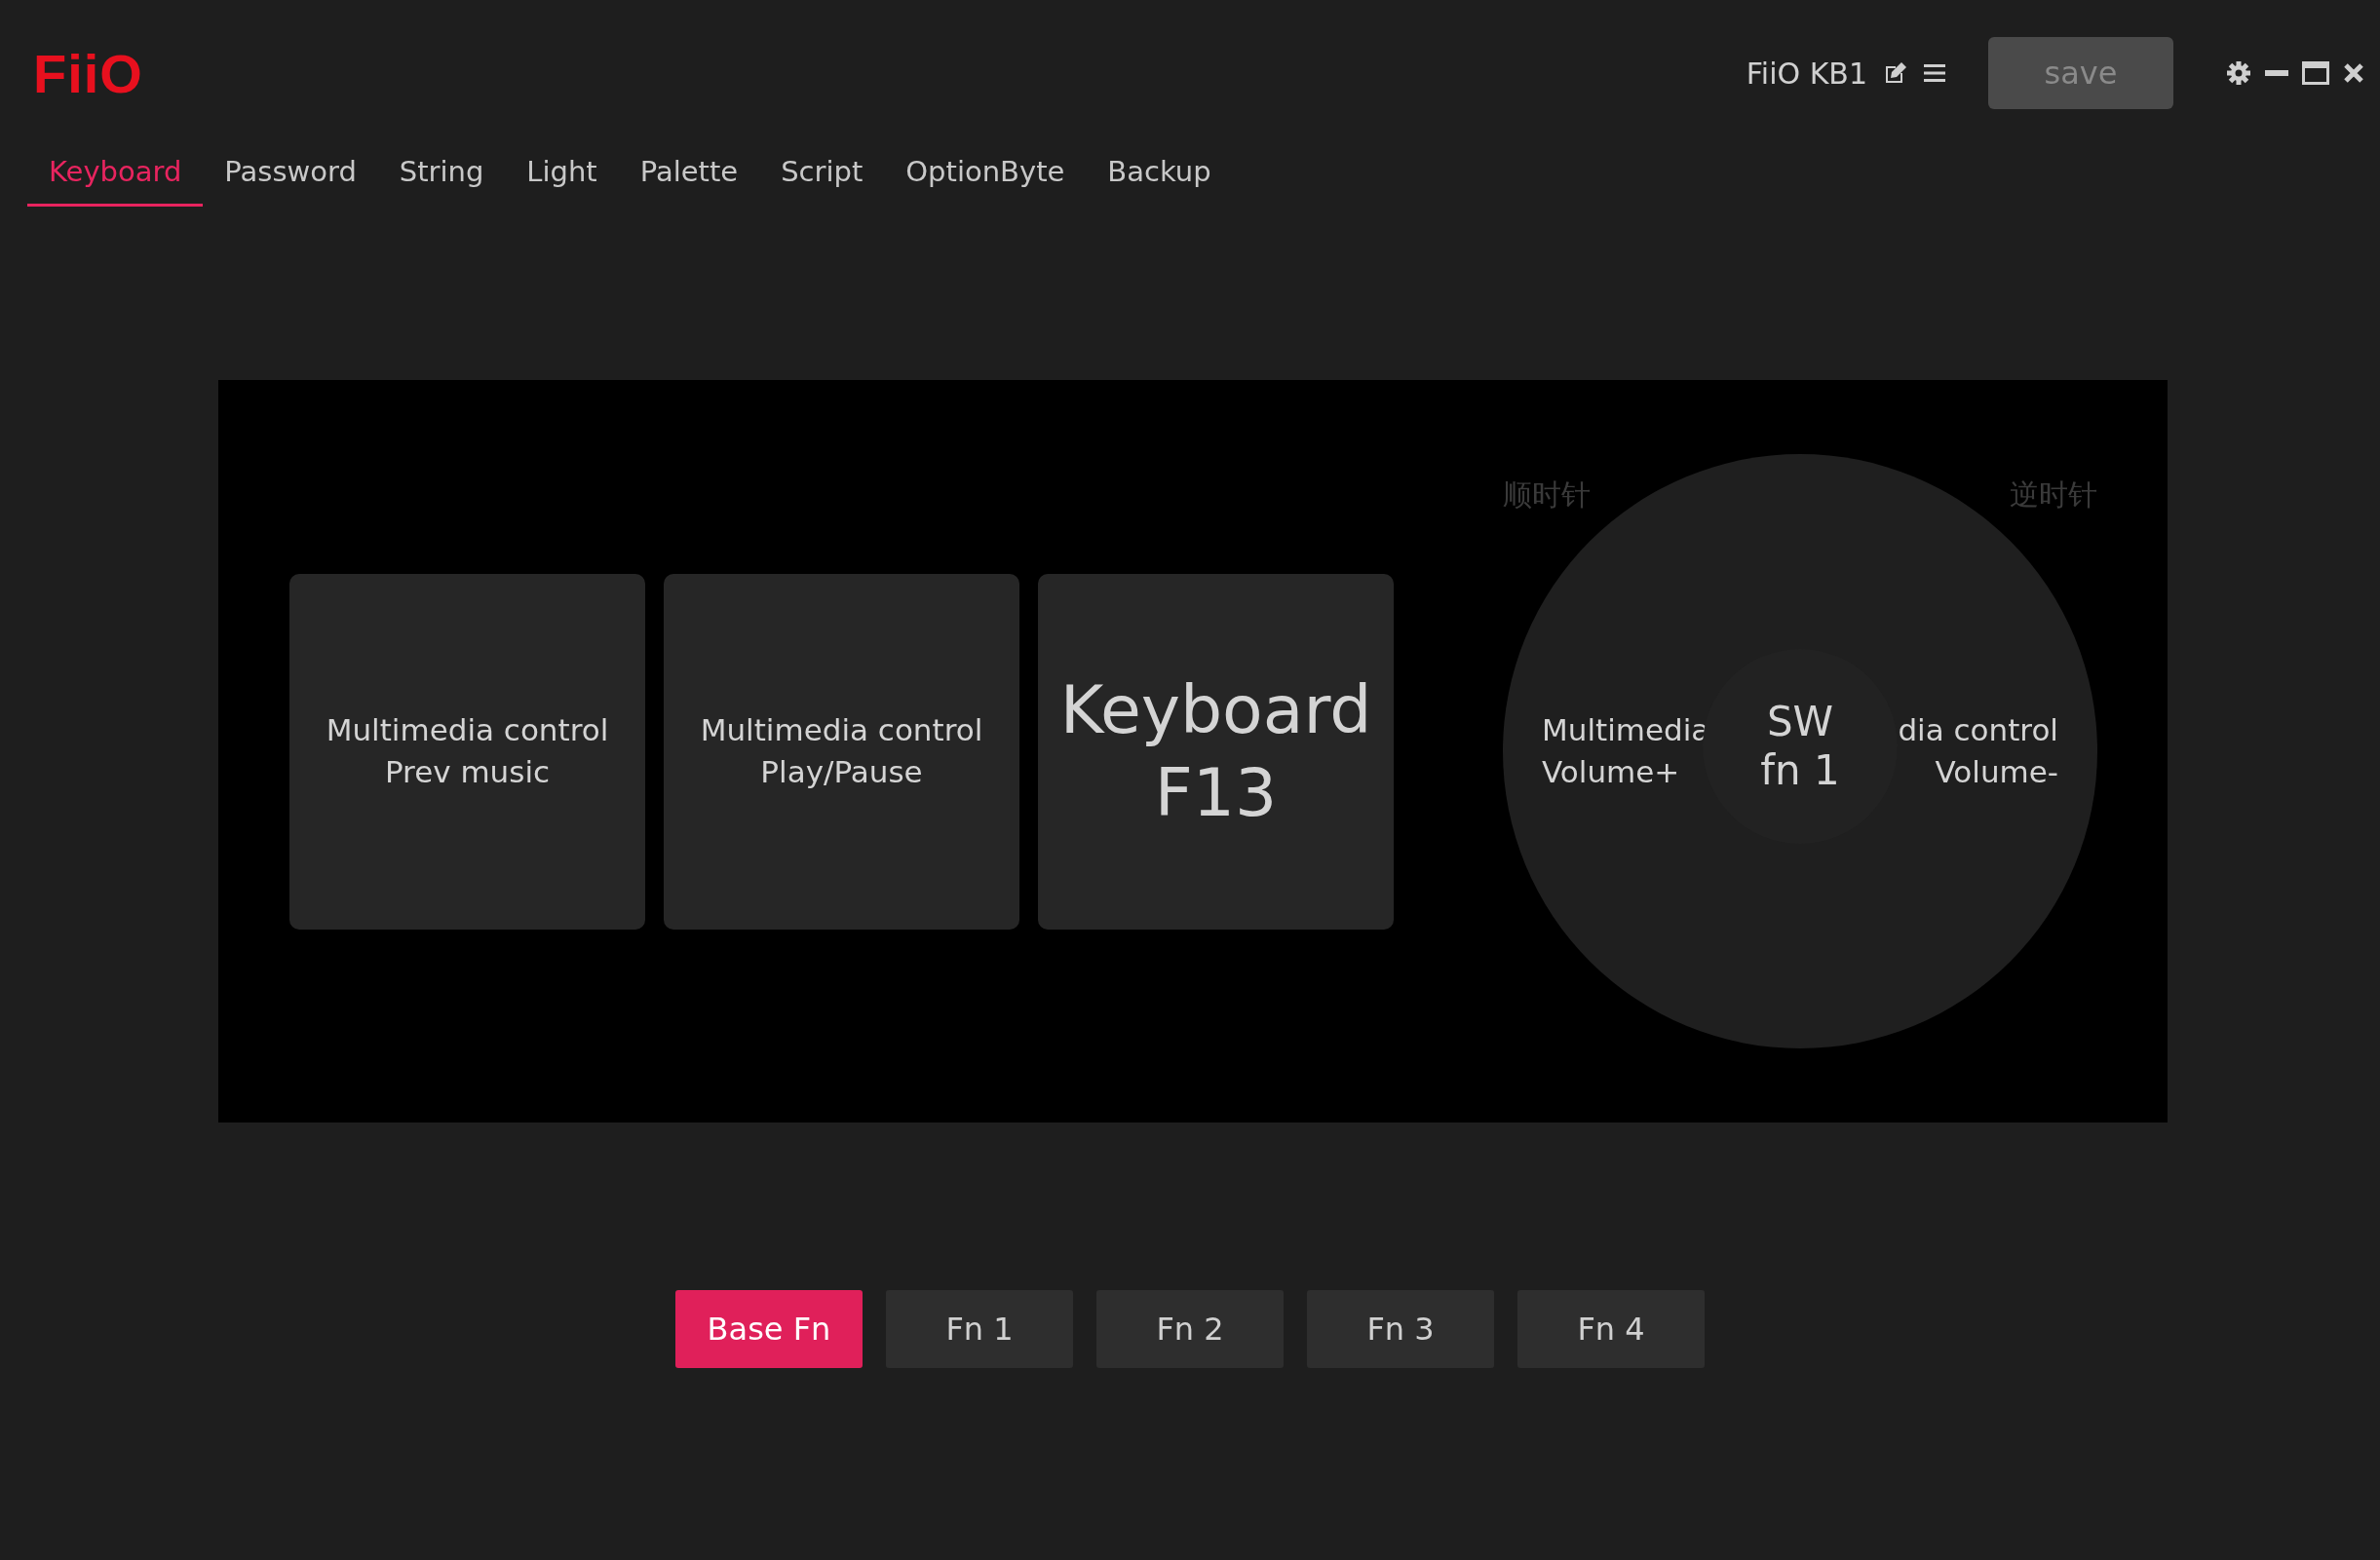  I want to click on layer-button: Fn 1, so click(979, 1329).